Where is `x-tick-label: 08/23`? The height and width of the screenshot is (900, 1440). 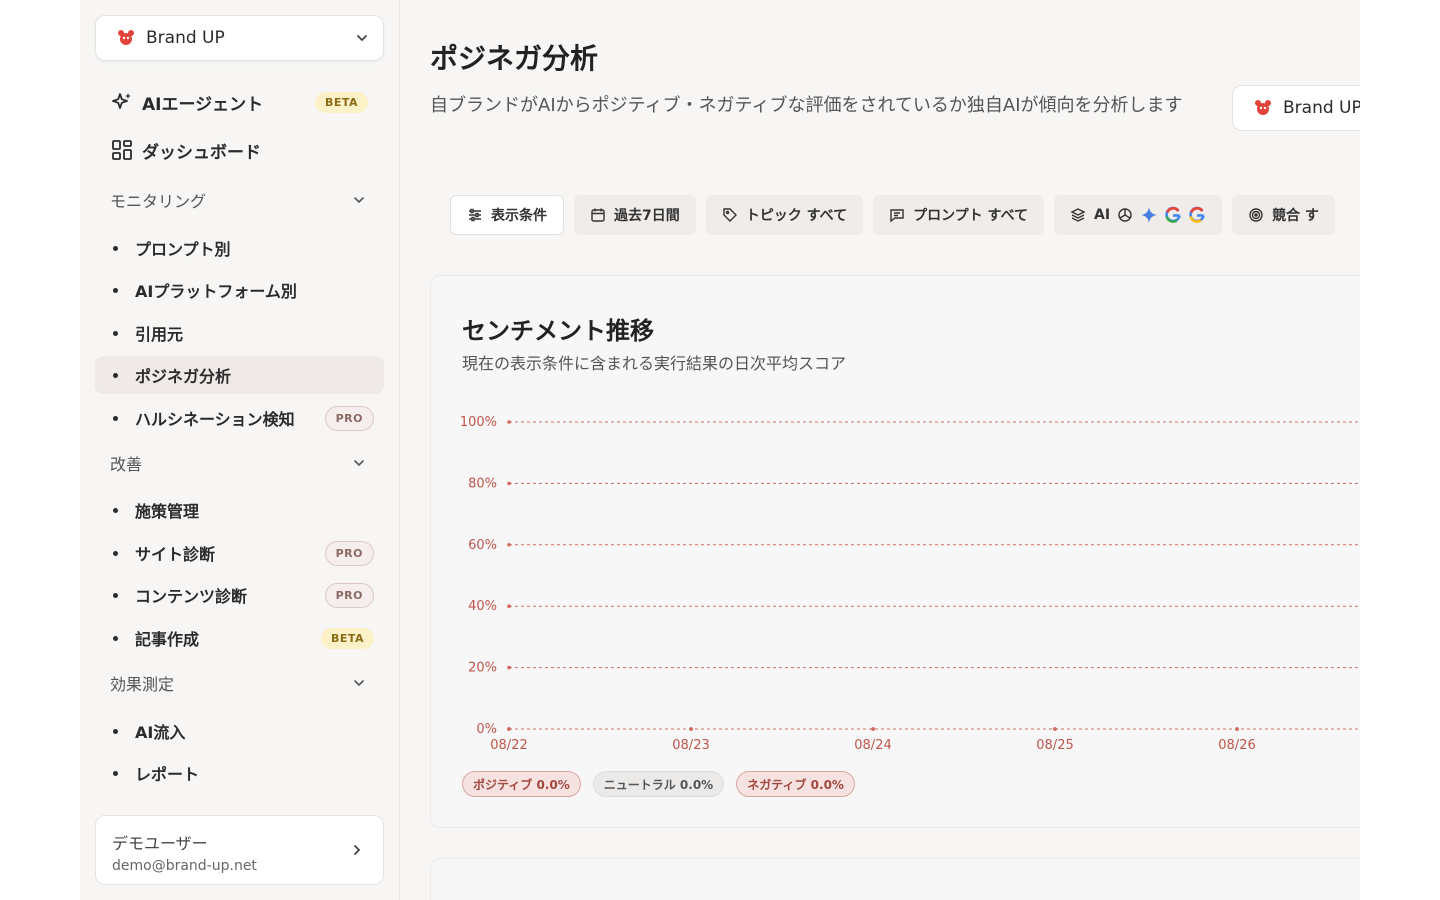
x-tick-label: 08/23 is located at coordinates (690, 745).